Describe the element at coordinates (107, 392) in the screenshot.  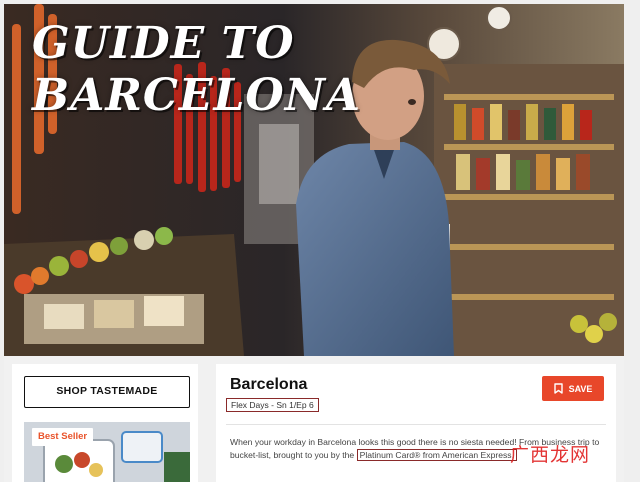
I see `shop-tastemade-button: SHOP TASTEMADE` at that location.